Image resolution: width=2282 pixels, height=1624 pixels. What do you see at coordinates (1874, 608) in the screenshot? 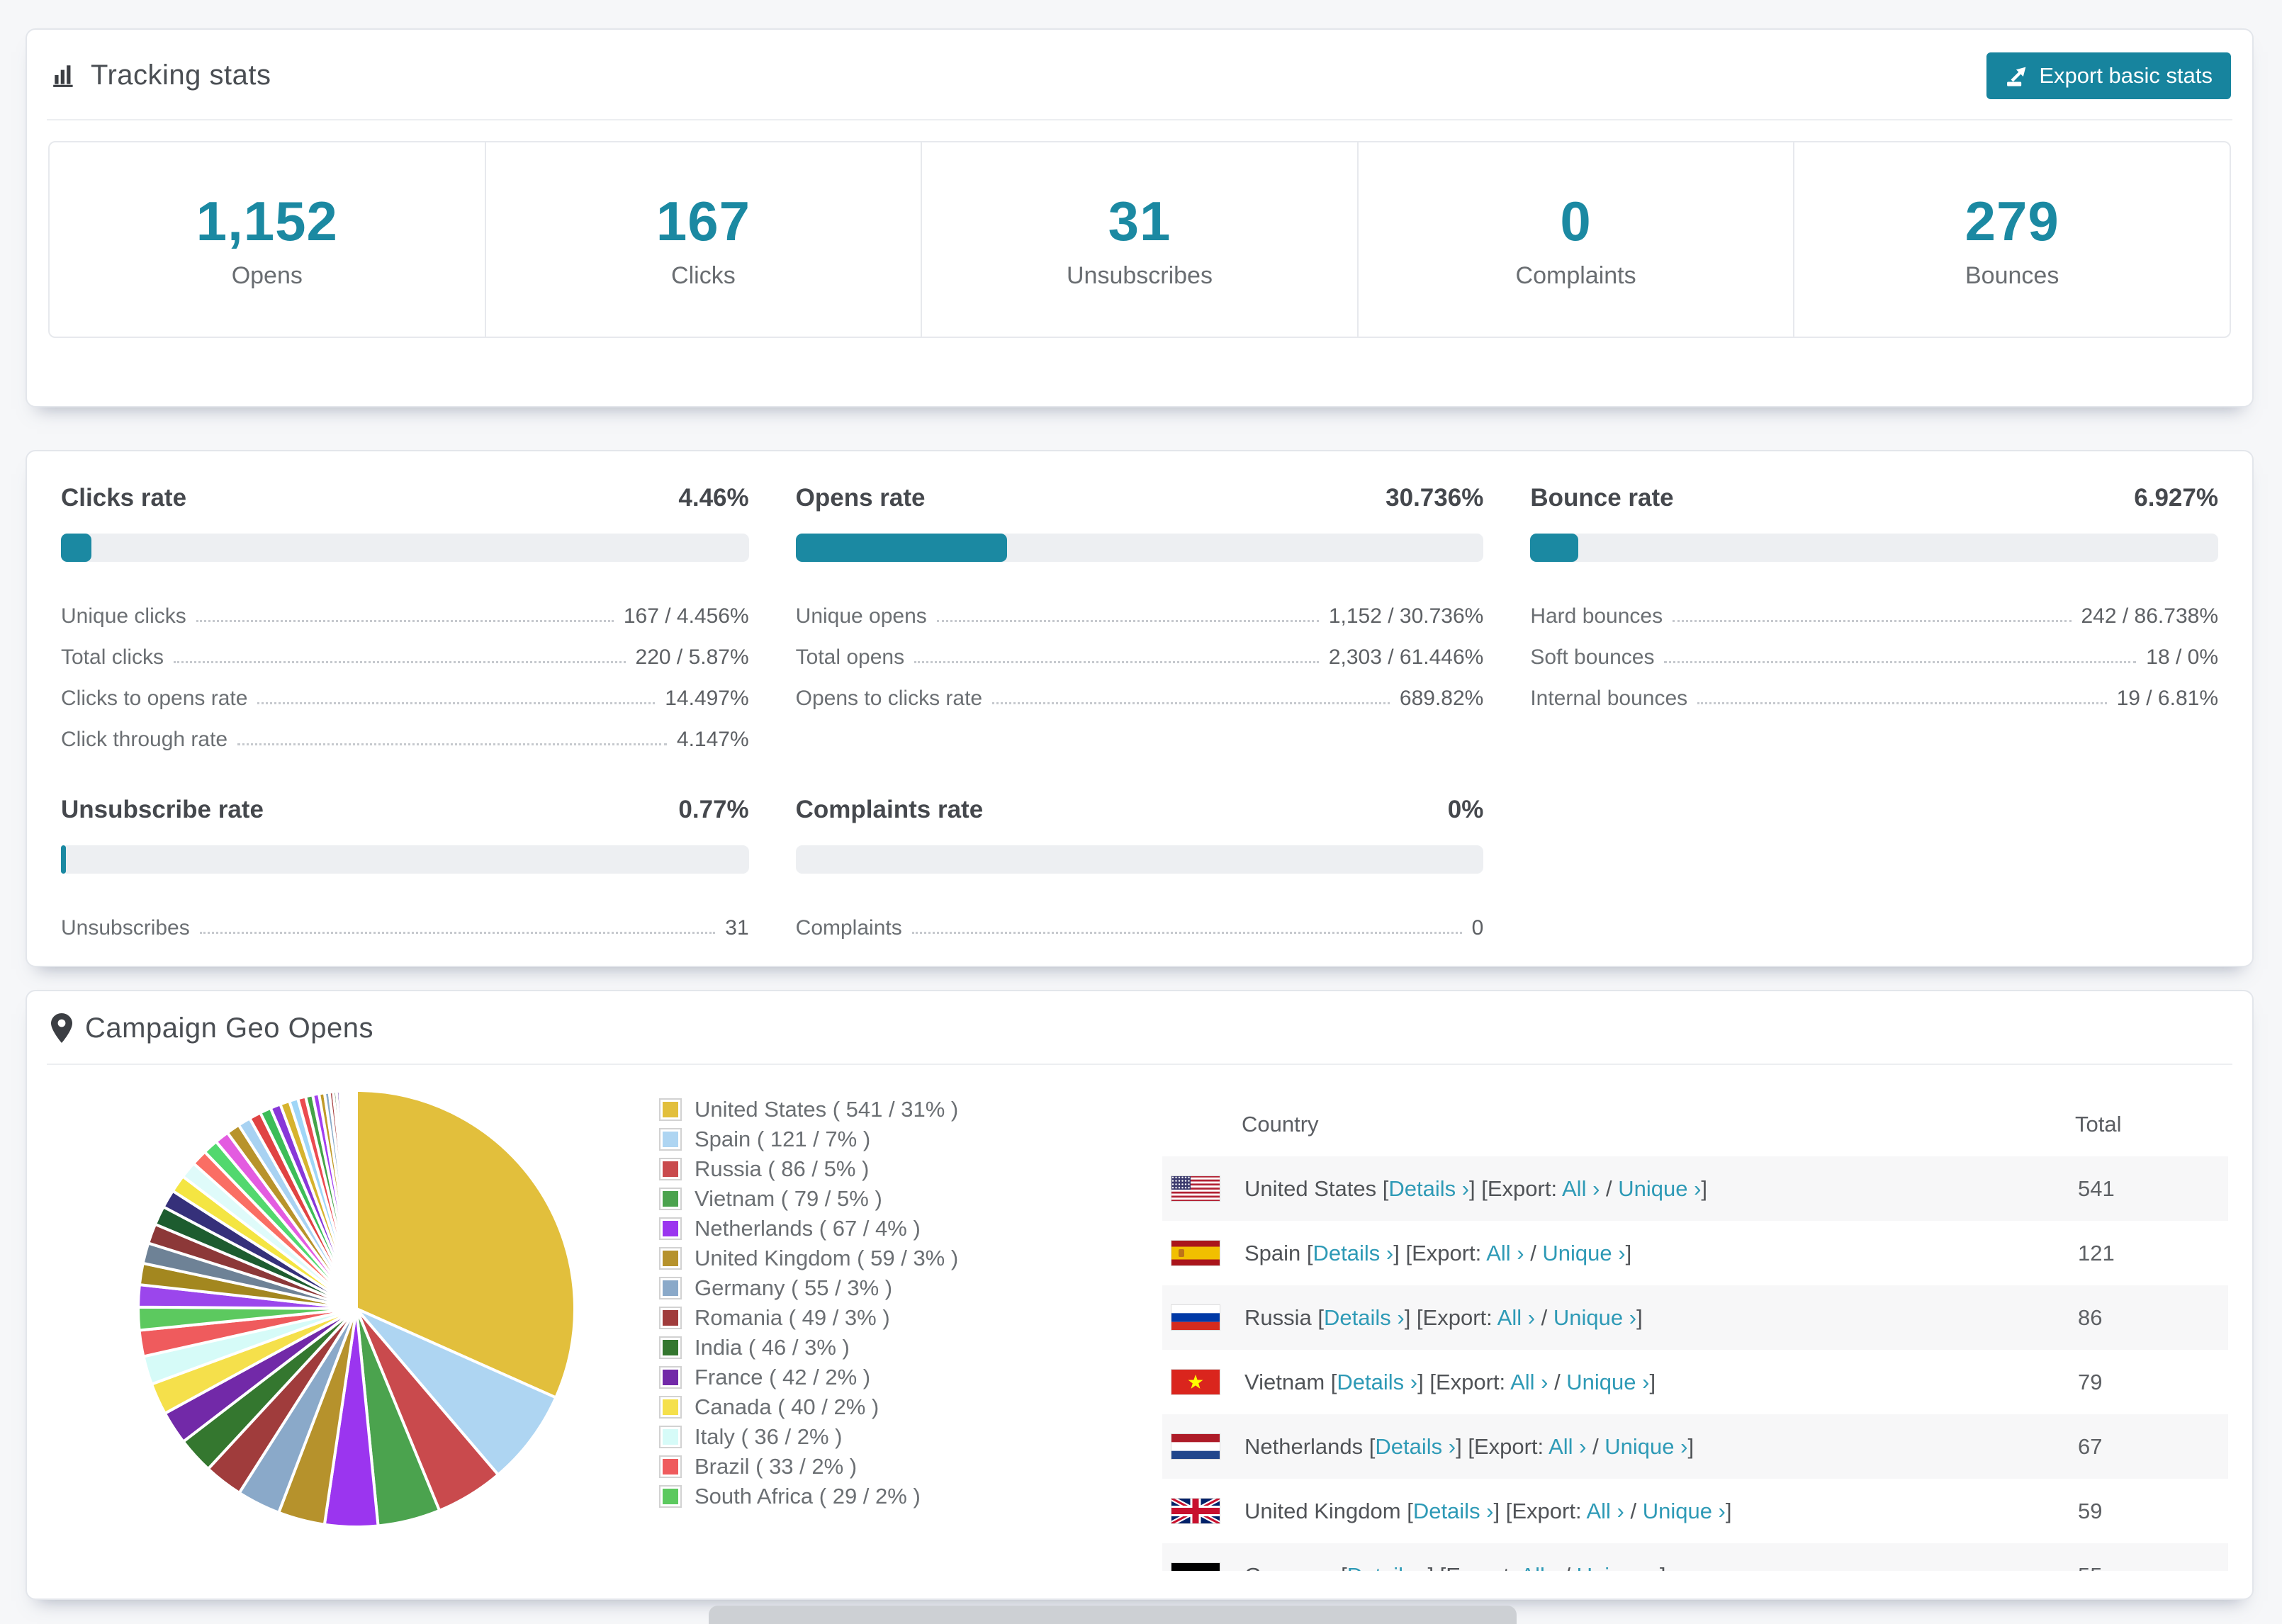
I see `rate-row: Hard bounces 242 / 86.738%` at bounding box center [1874, 608].